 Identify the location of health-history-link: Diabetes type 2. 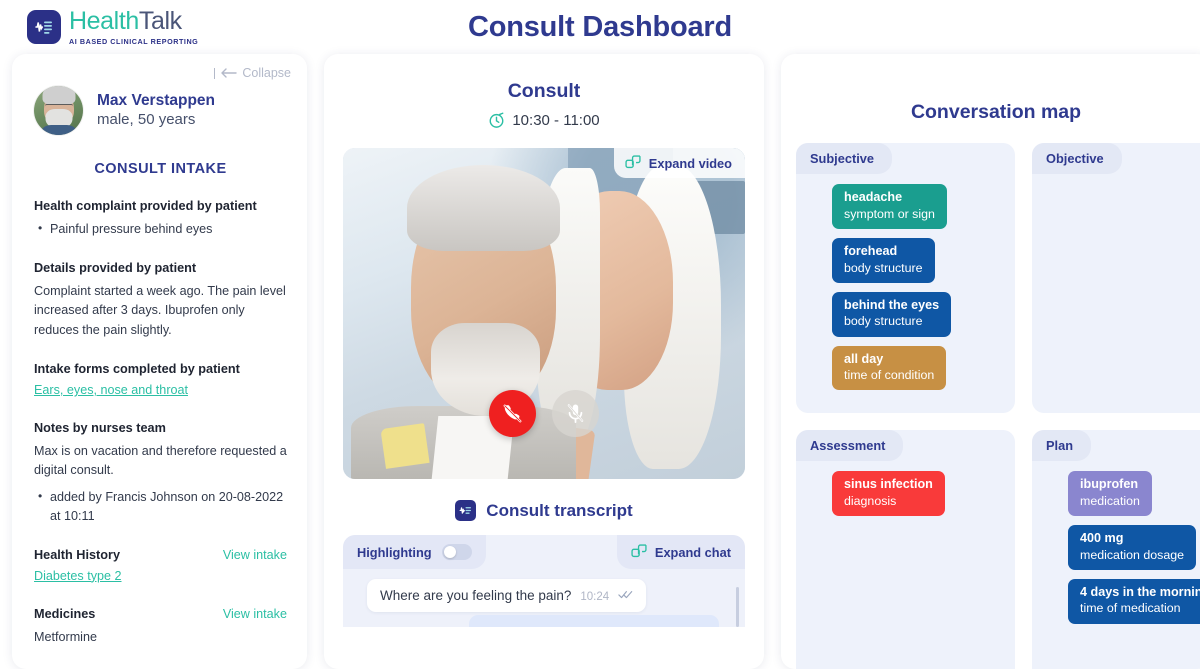
(78, 576).